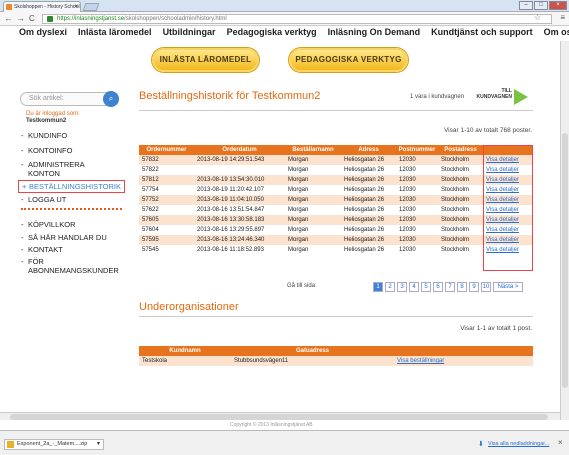  Describe the element at coordinates (239, 250) in the screenshot. I see `table-cell: 2013-08-16 11:18:52.893` at that location.